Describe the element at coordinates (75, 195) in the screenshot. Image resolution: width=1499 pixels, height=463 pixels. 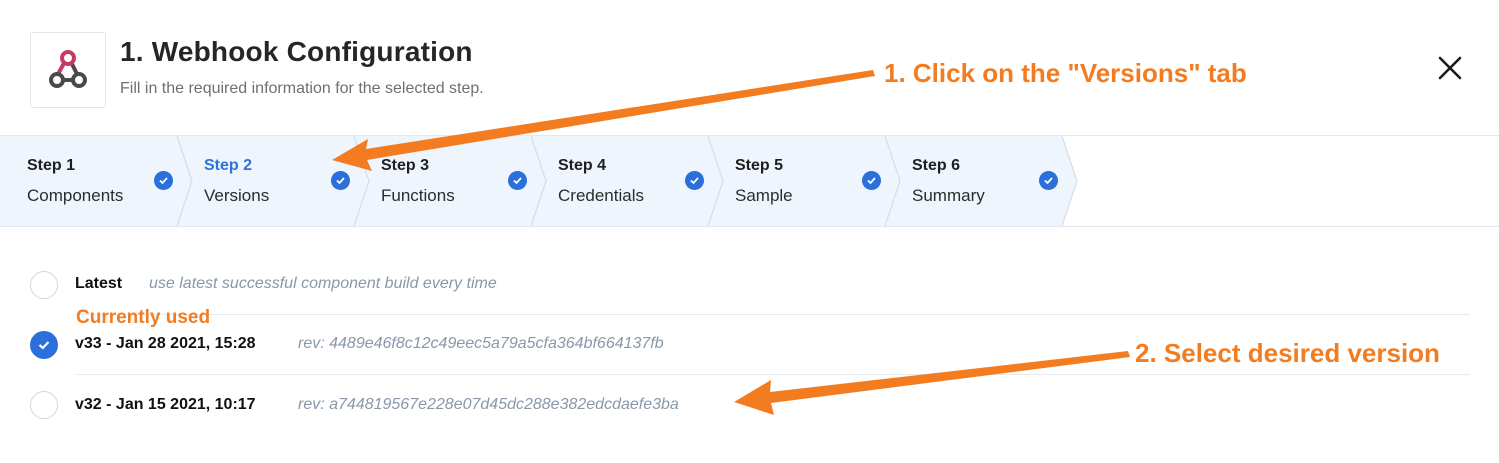
I see `step-label: Components` at that location.